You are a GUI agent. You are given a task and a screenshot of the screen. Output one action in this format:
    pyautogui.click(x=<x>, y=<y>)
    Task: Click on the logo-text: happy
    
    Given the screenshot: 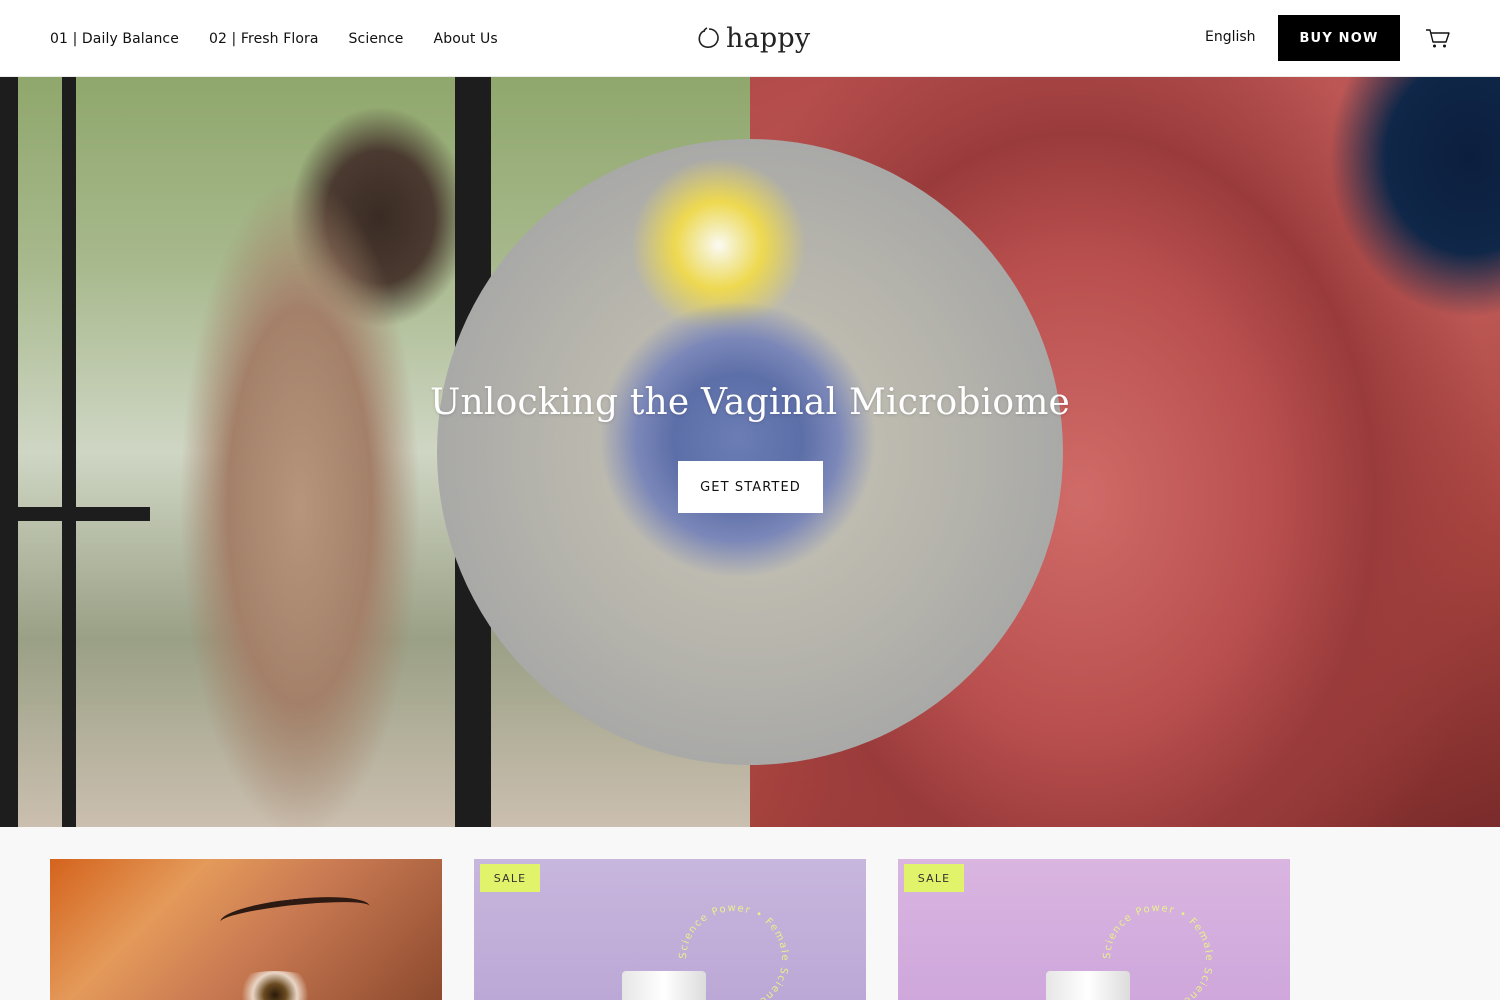 What is the action you would take?
    pyautogui.click(x=768, y=38)
    